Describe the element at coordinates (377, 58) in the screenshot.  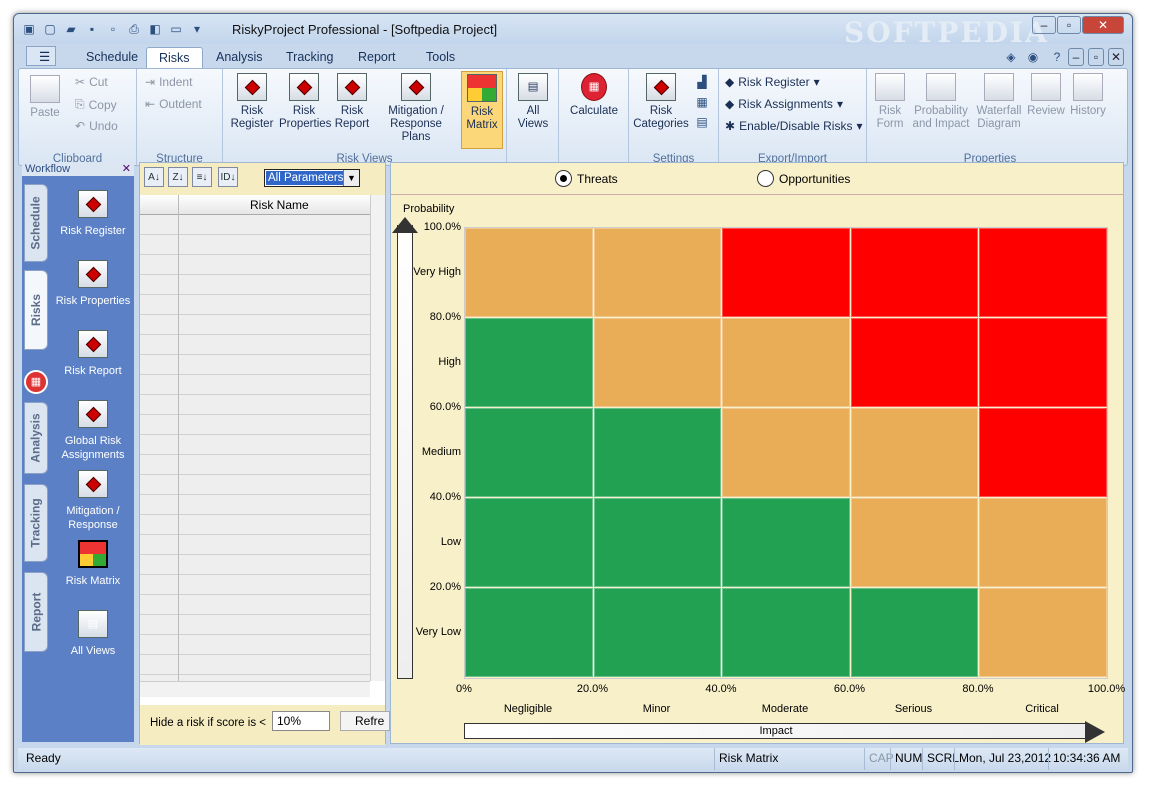
I see `tab-report: Report` at that location.